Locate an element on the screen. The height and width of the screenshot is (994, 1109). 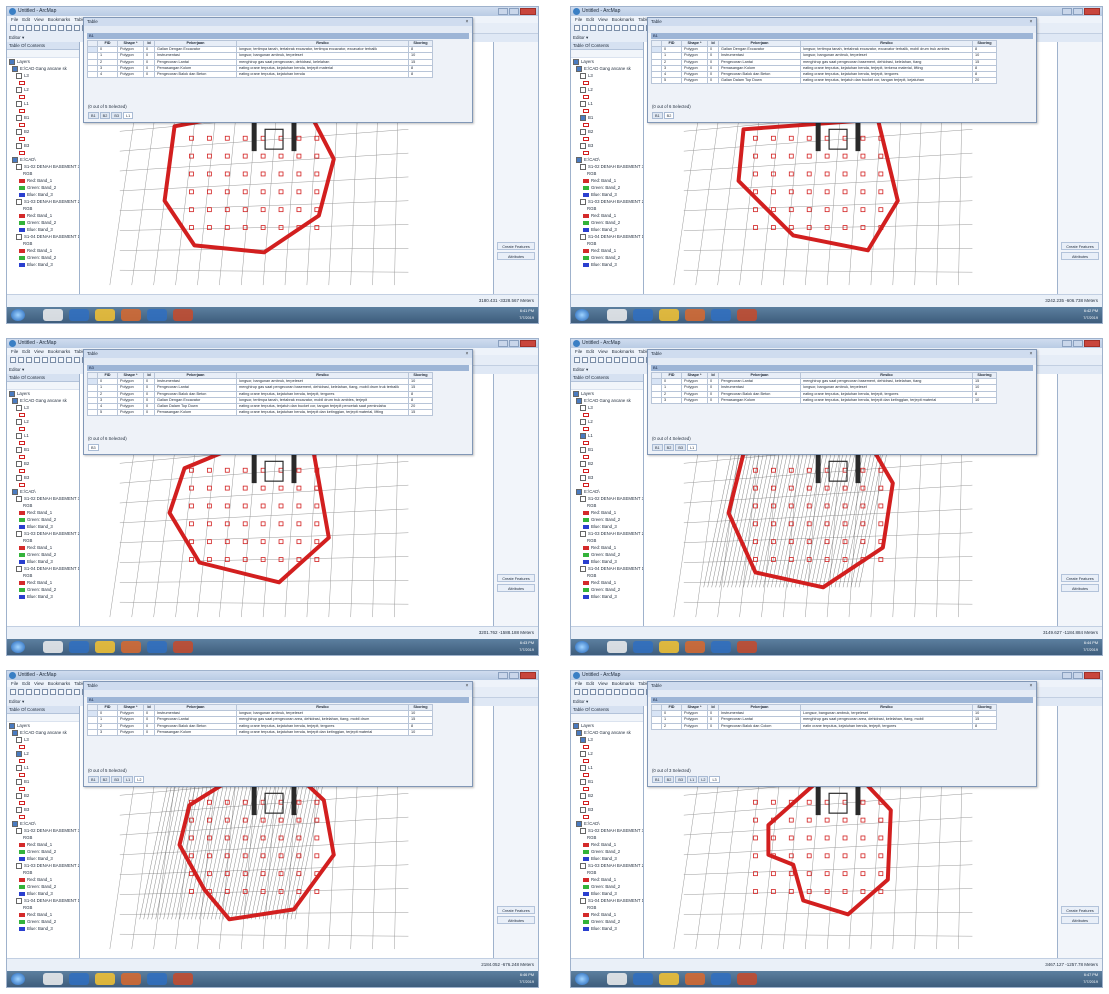
table-tab: L1 is located at coordinates (692, 779).